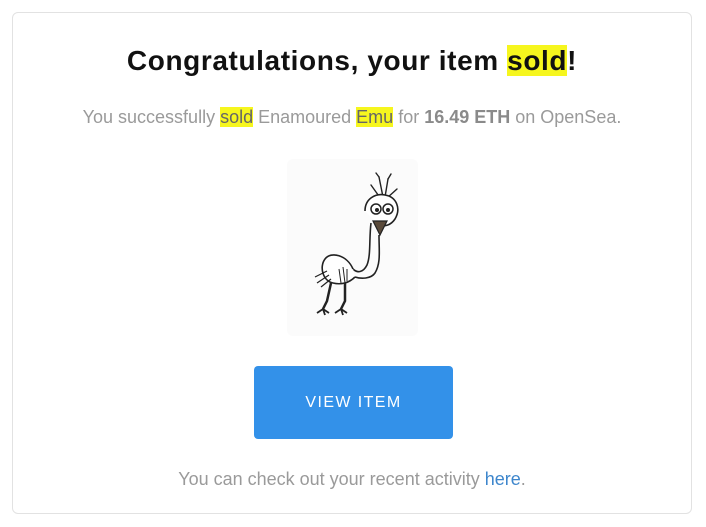 Image resolution: width=706 pixels, height=527 pixels. I want to click on page-title: Congratulations, your item sold!, so click(352, 61).